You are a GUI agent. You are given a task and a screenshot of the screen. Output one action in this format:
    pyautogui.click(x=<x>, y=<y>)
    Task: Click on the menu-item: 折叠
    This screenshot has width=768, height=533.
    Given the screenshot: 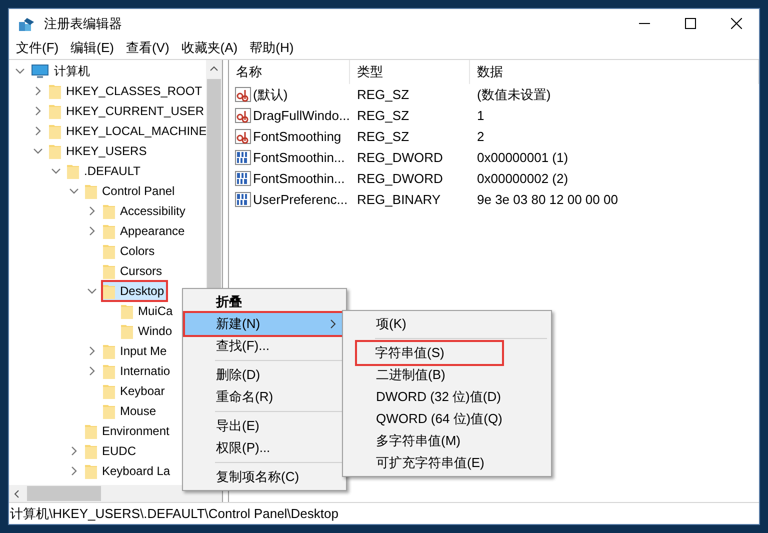 What is the action you would take?
    pyautogui.click(x=264, y=302)
    